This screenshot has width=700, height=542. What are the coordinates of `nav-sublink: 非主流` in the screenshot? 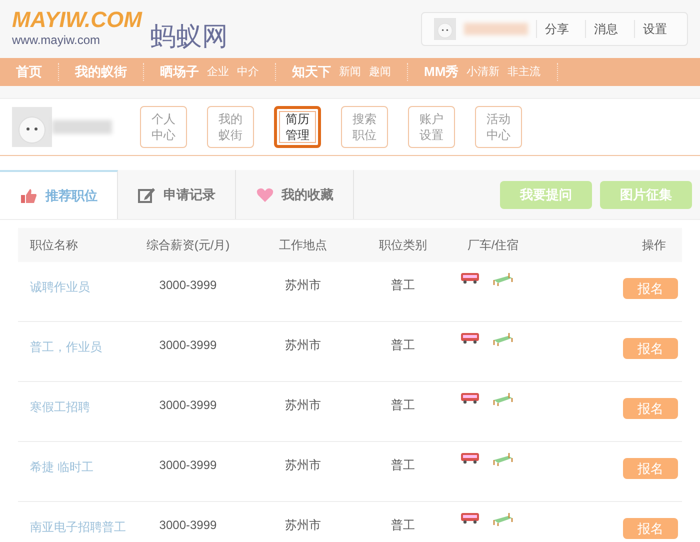 It's located at (524, 72).